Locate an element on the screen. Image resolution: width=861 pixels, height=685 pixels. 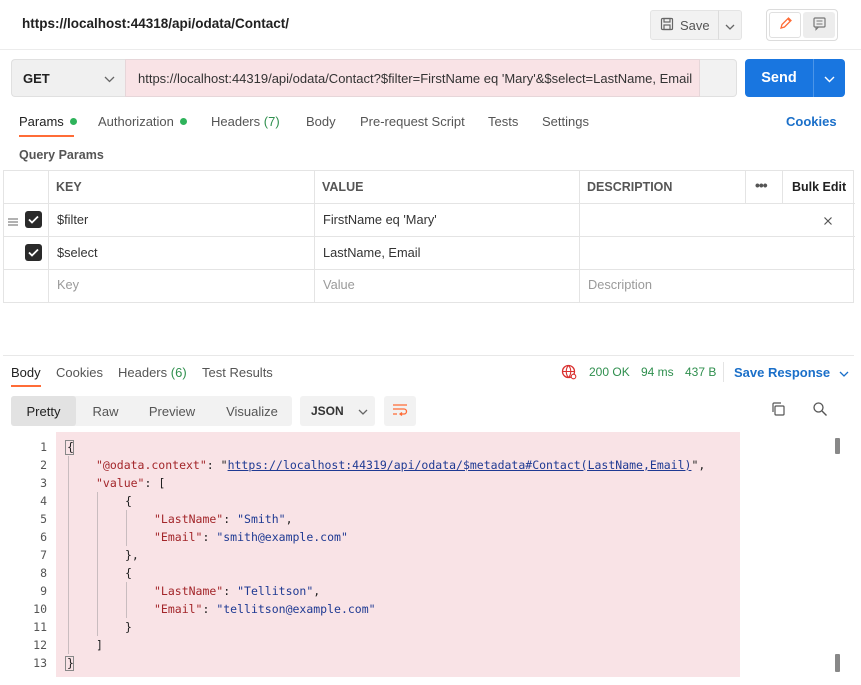
response-size: 437 B is located at coordinates (700, 372).